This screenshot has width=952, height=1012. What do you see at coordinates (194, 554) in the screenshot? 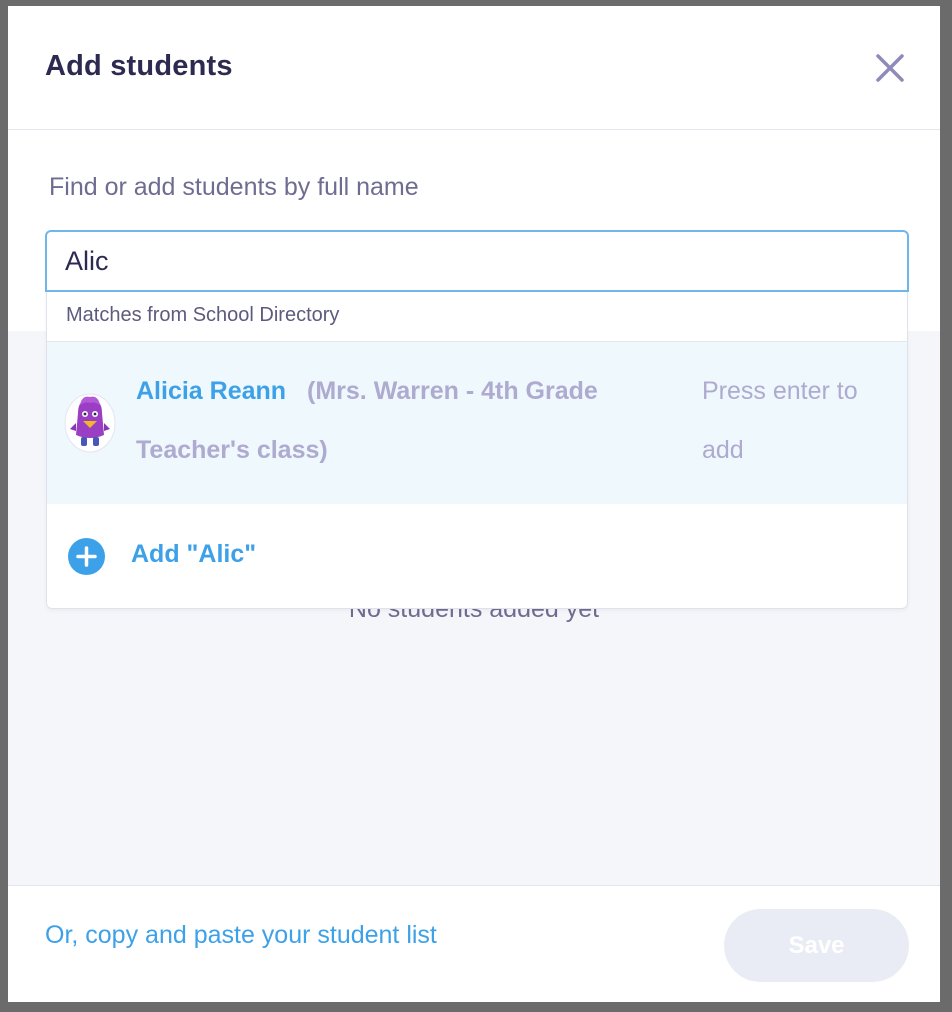
I see `add-new-student-label: Add "Alic"` at bounding box center [194, 554].